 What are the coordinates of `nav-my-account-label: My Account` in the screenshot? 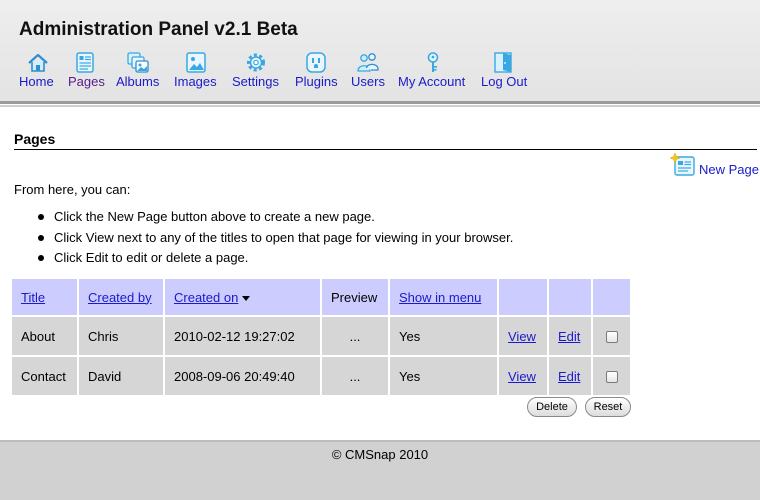 It's located at (432, 81).